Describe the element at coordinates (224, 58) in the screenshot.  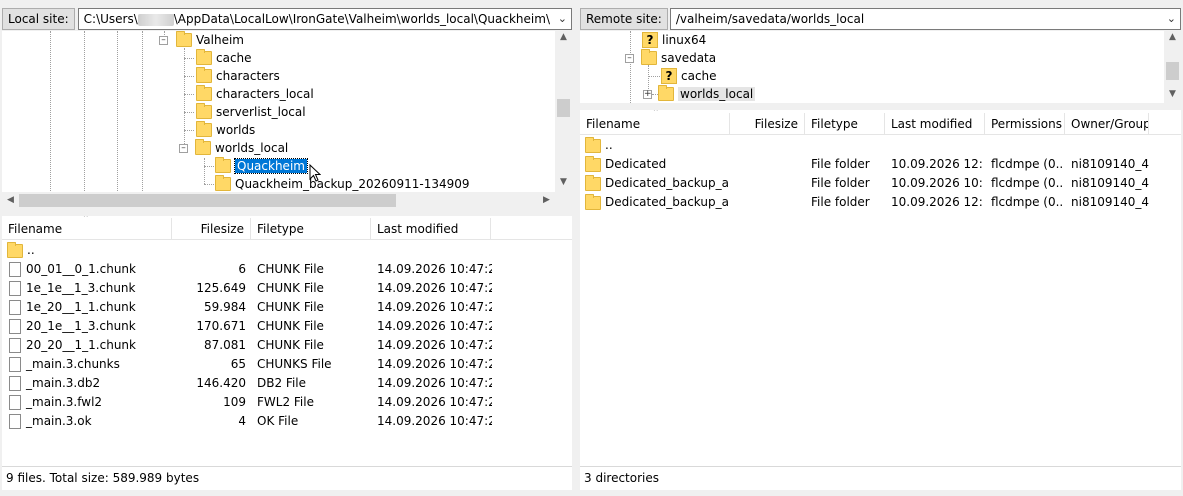
I see `tree-node-cache: cache` at that location.